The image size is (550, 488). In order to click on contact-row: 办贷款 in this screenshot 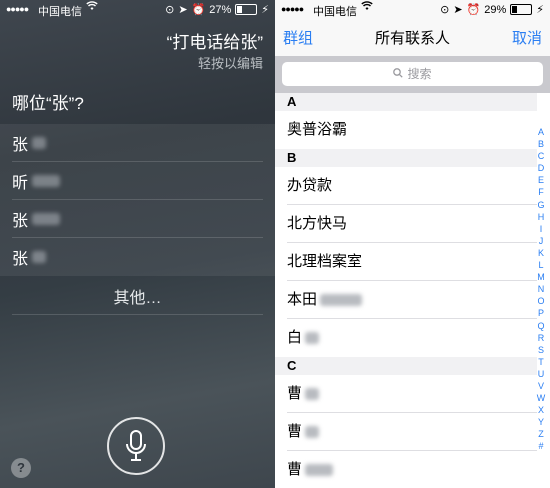, I will do `click(406, 186)`.